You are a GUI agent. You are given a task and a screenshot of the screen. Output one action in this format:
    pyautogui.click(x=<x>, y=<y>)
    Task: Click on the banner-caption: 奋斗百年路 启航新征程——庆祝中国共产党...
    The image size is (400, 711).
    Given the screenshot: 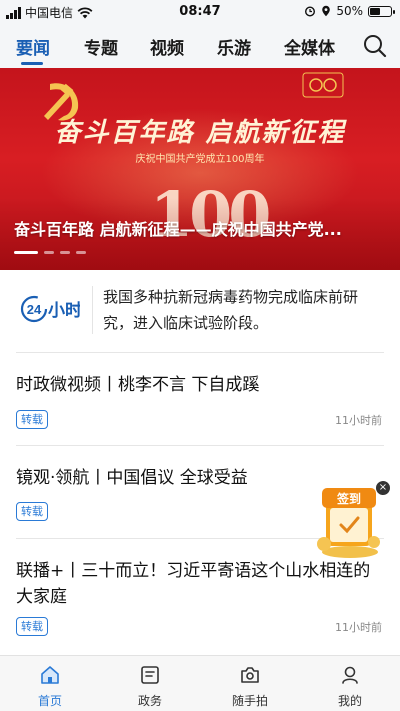 What is the action you would take?
    pyautogui.click(x=178, y=229)
    